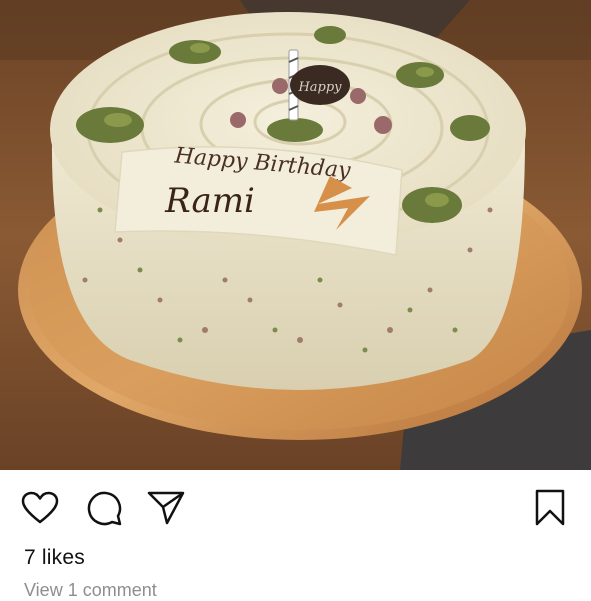 This screenshot has width=591, height=601. I want to click on share-button, so click(166, 508).